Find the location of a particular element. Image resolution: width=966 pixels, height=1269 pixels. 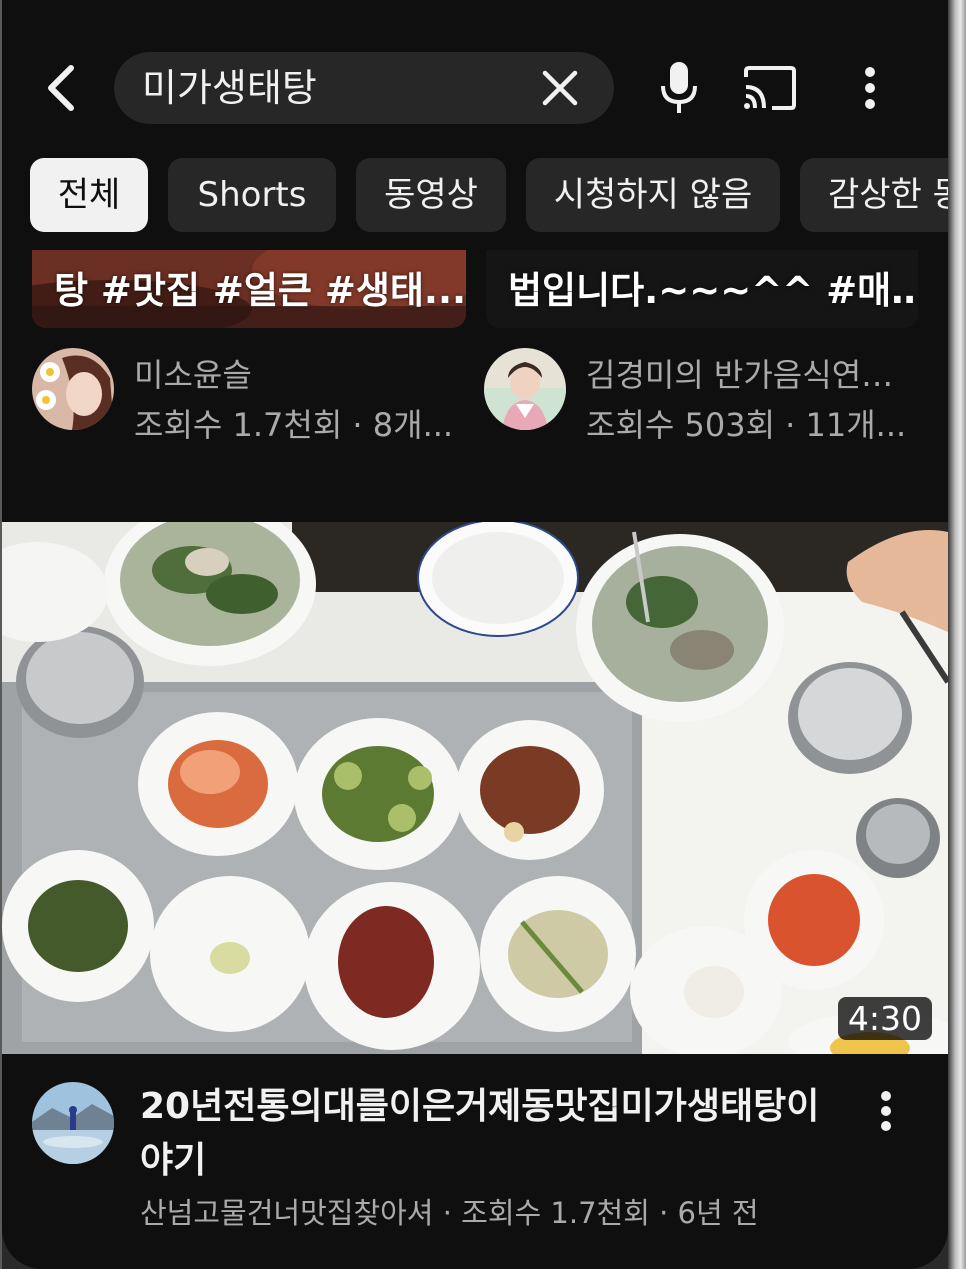

search-input: 미가생태탕 is located at coordinates (364, 88).